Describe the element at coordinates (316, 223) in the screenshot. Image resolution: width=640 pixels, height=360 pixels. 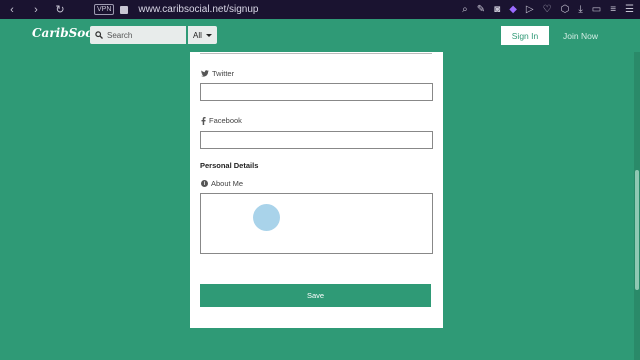
I see `about-me-textarea` at that location.